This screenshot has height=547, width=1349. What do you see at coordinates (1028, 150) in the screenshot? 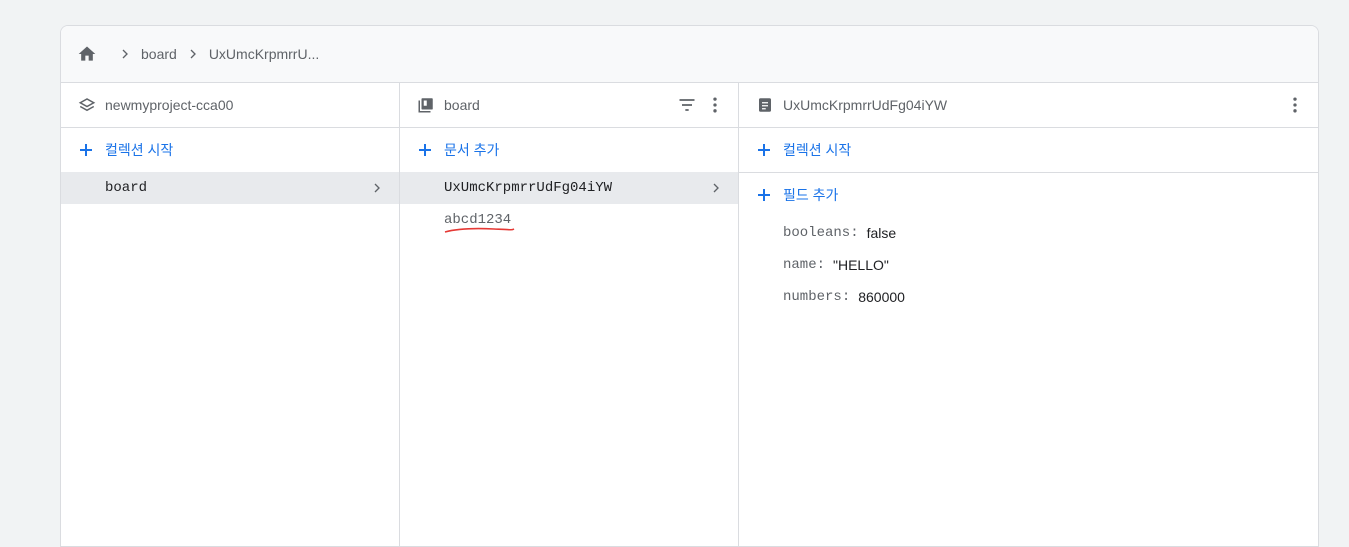
I see `start-subcollection-button: 컬렉션 시작` at bounding box center [1028, 150].